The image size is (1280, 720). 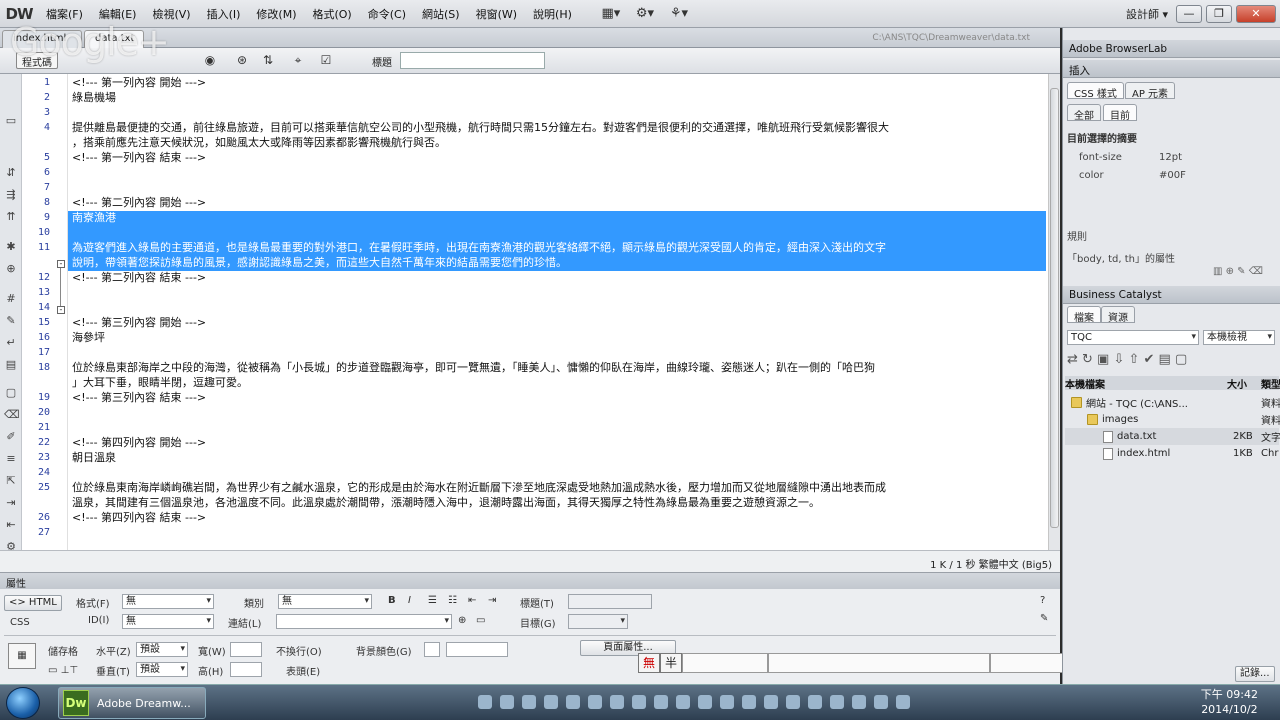 I want to click on tab-files: 檔案, so click(x=1084, y=315).